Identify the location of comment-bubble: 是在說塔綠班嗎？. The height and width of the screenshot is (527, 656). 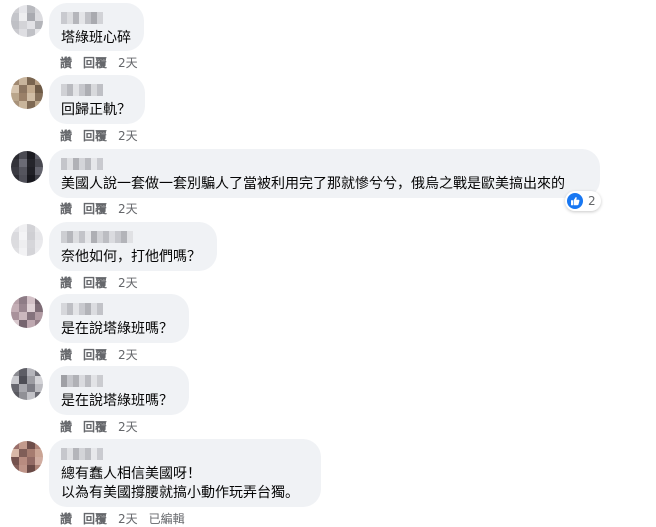
(119, 390).